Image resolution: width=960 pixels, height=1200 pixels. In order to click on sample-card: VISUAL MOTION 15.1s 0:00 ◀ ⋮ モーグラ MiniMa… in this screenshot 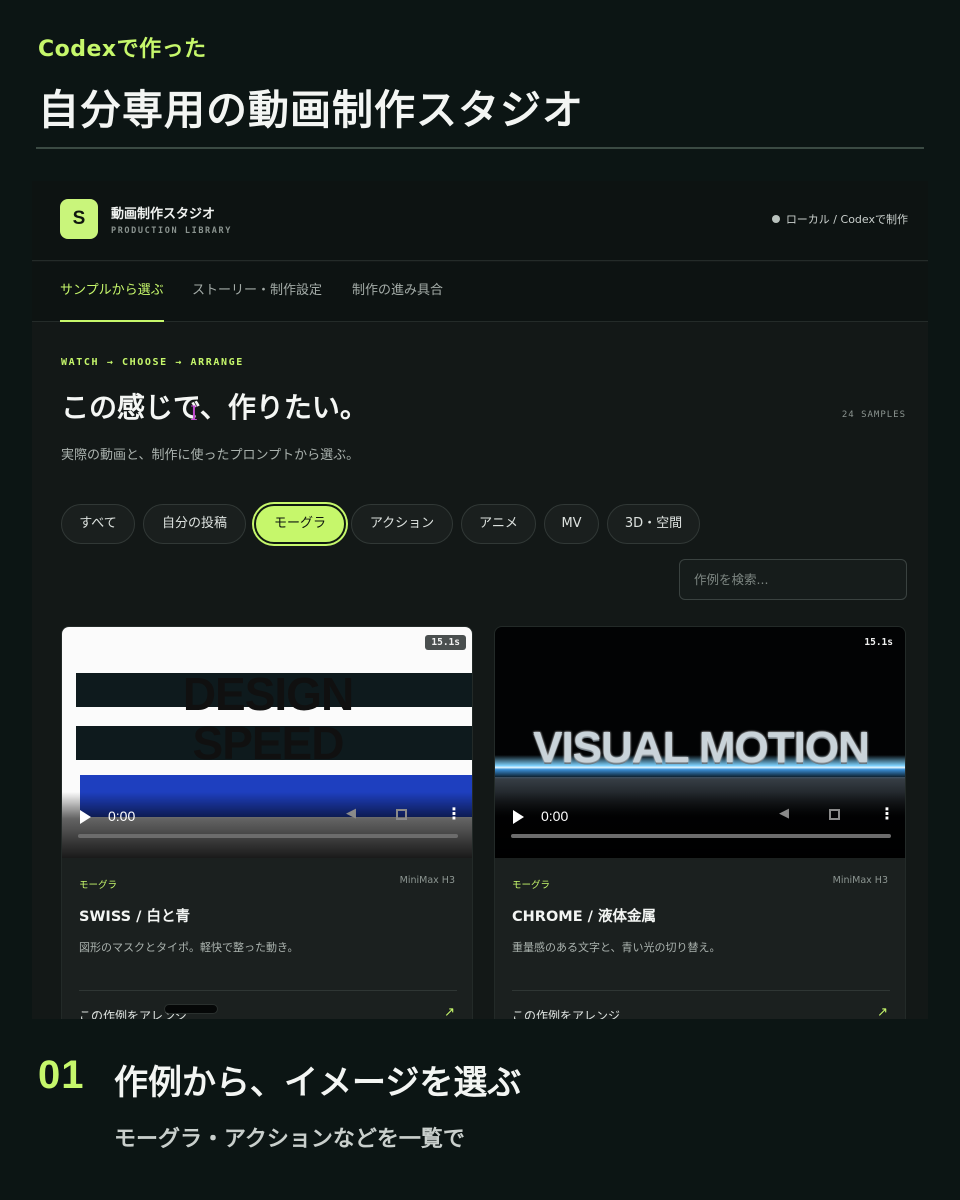, I will do `click(700, 822)`.